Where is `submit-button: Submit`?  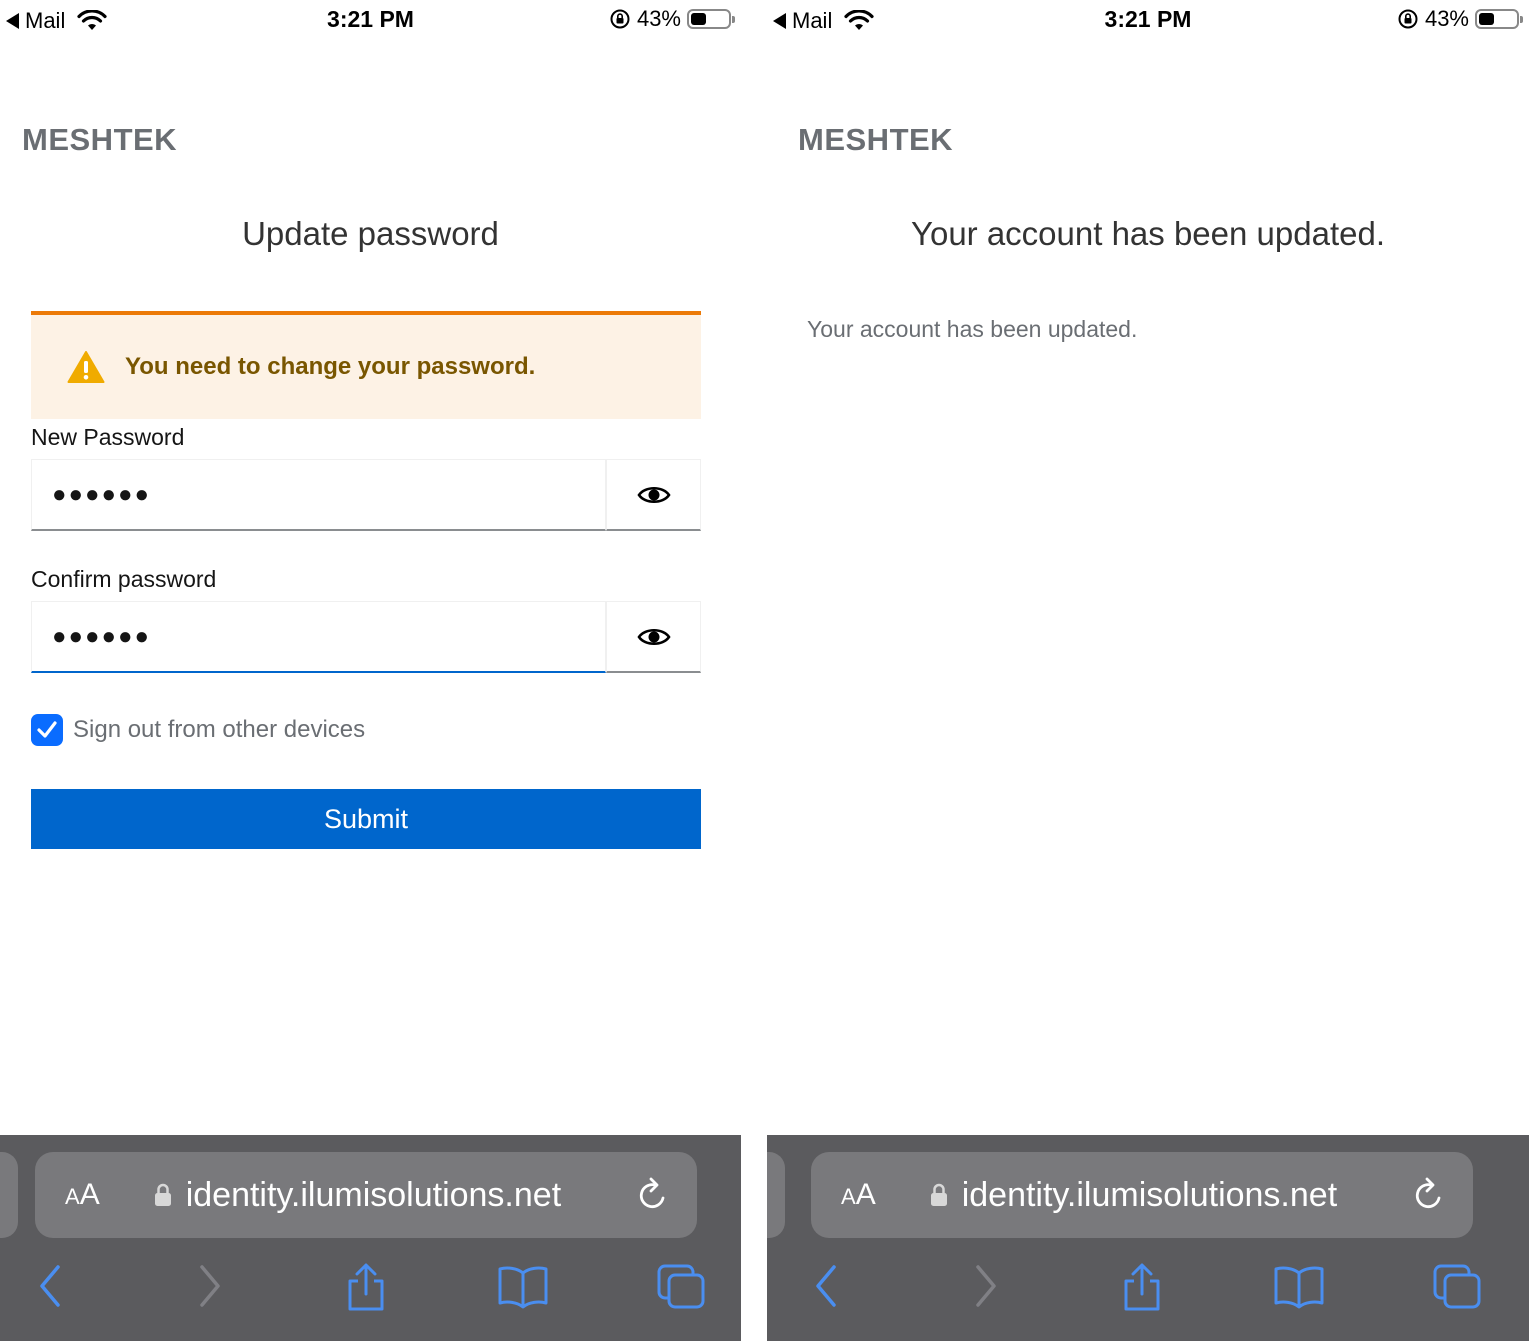 submit-button: Submit is located at coordinates (366, 819).